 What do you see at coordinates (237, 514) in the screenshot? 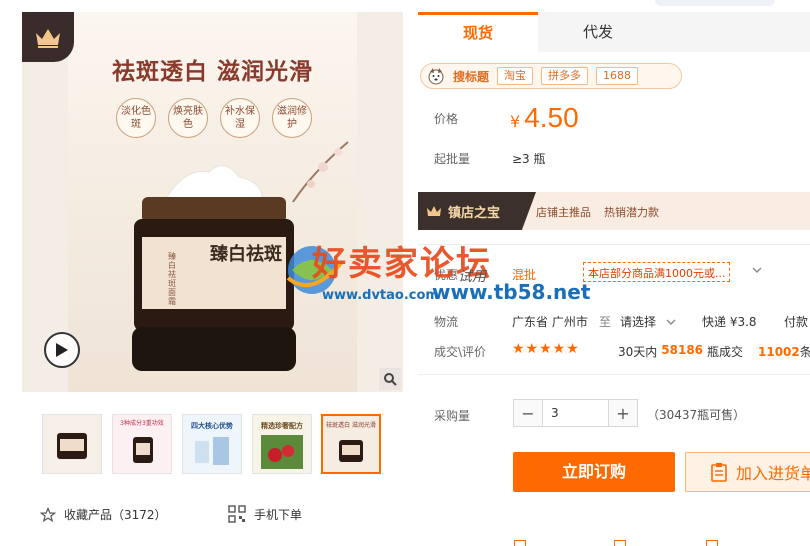
I see `qr-code-icon` at bounding box center [237, 514].